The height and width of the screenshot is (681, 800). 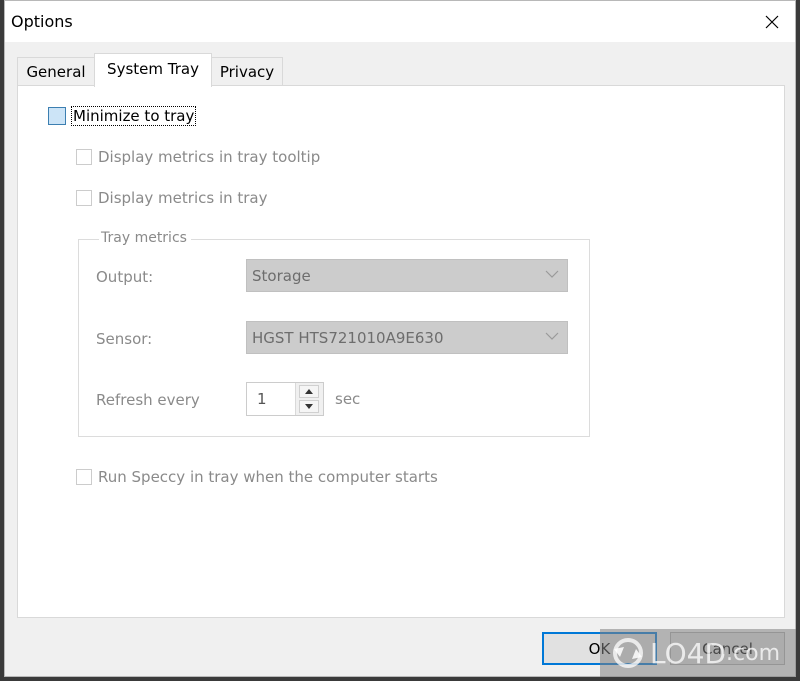 What do you see at coordinates (400, 21) in the screenshot?
I see `title-bar: Options` at bounding box center [400, 21].